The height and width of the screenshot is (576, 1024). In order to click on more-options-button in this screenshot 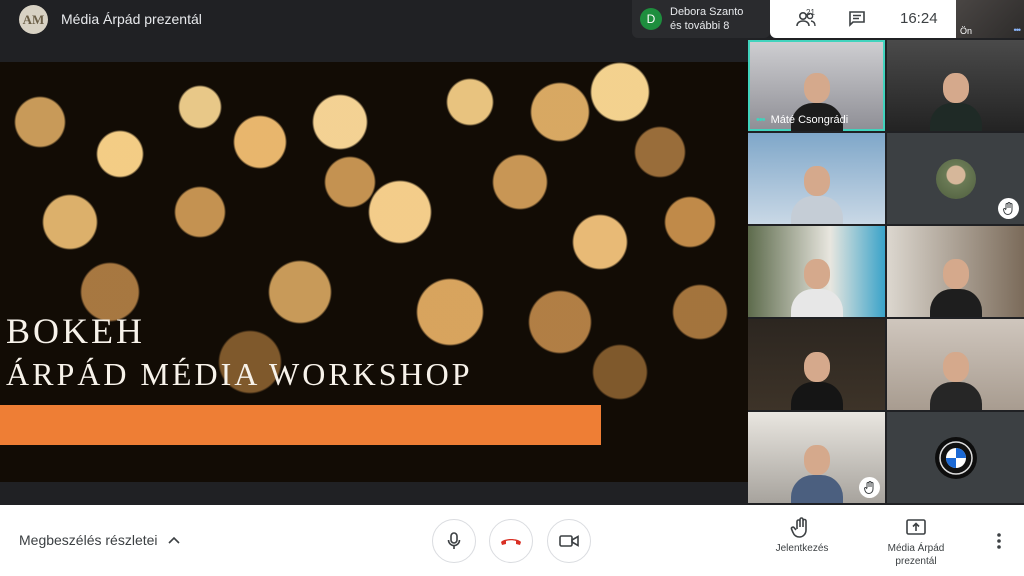, I will do `click(999, 541)`.